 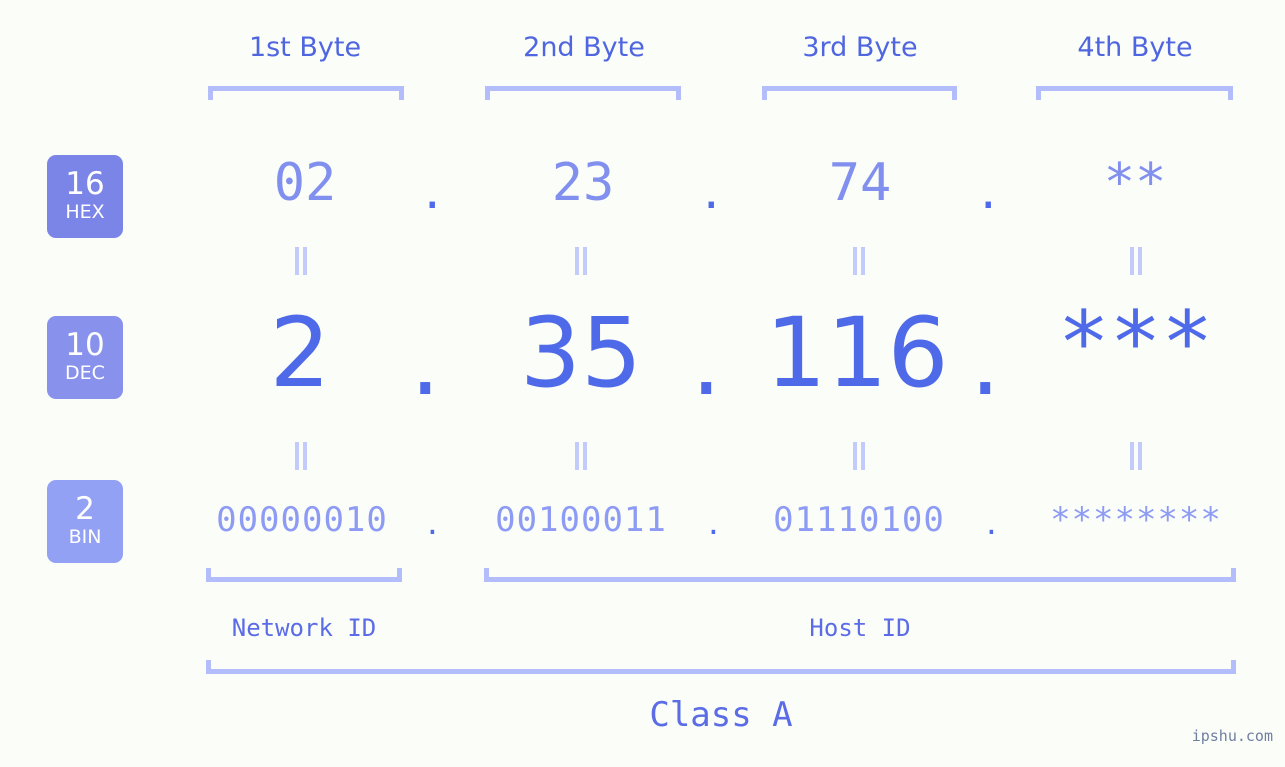 What do you see at coordinates (584, 47) in the screenshot?
I see `byte-header-2: 2nd Byte` at bounding box center [584, 47].